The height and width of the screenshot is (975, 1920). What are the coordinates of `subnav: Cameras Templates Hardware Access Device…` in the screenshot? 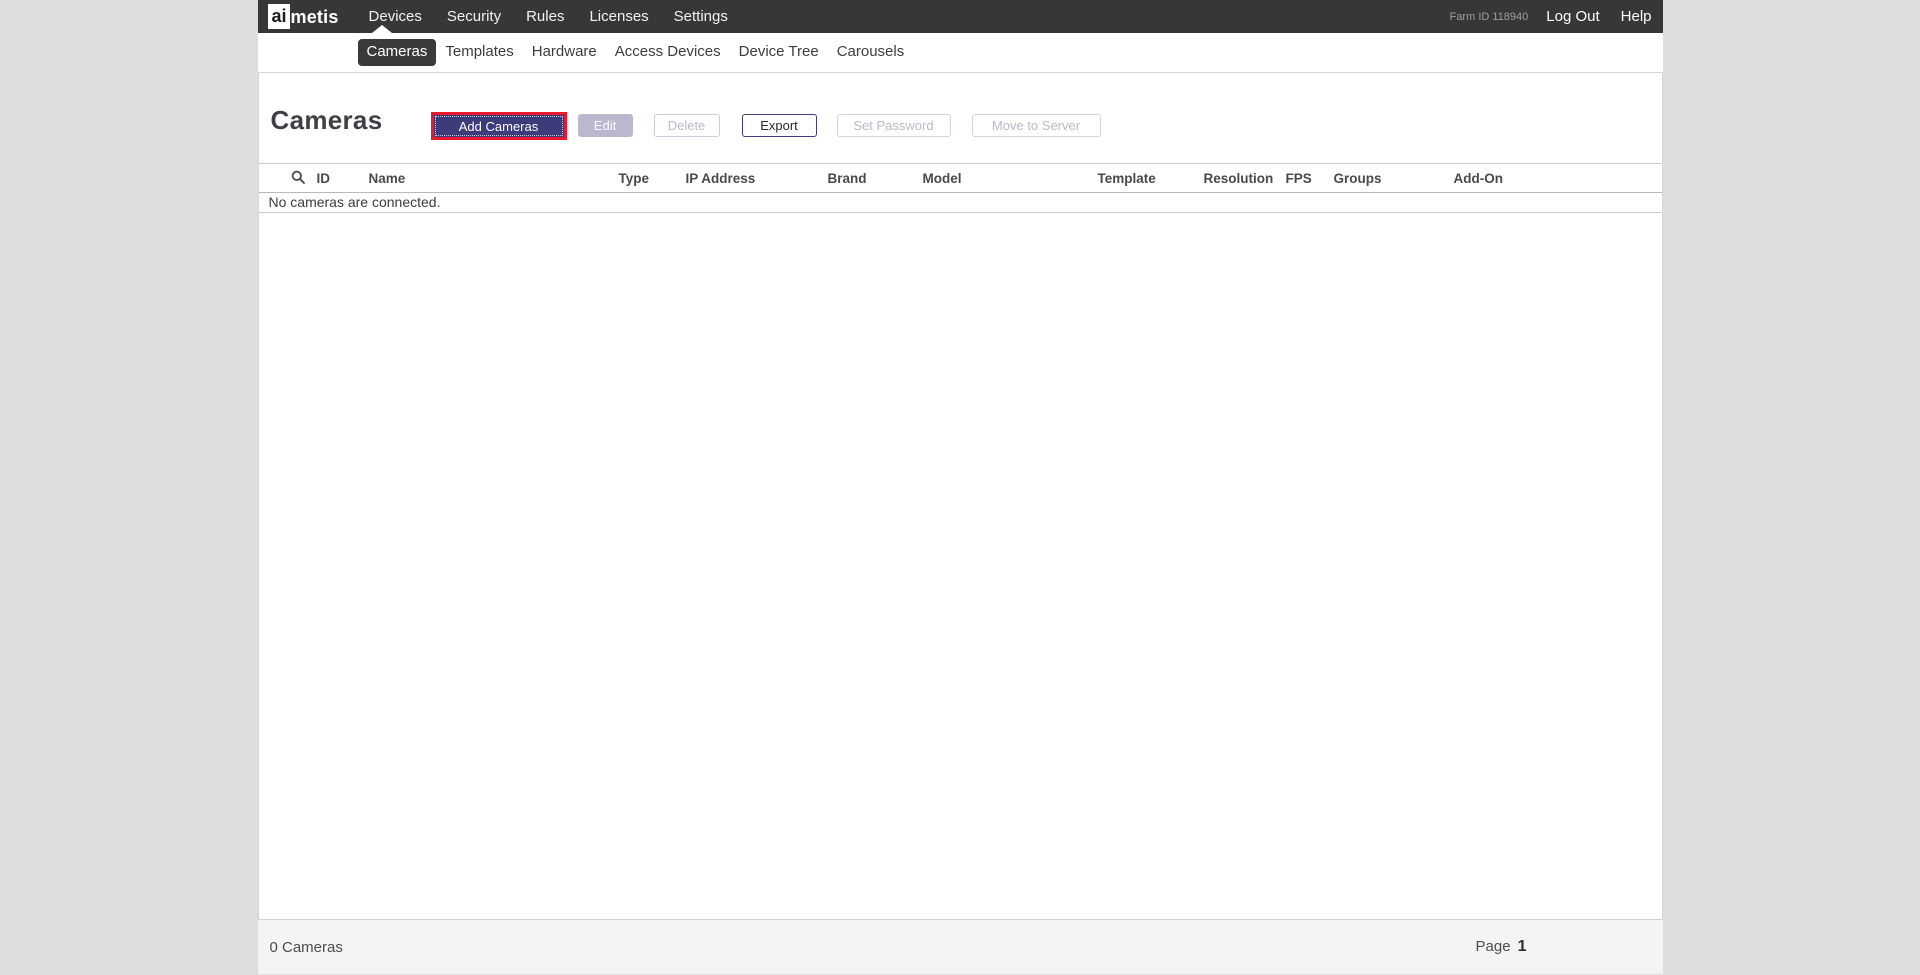 It's located at (960, 53).